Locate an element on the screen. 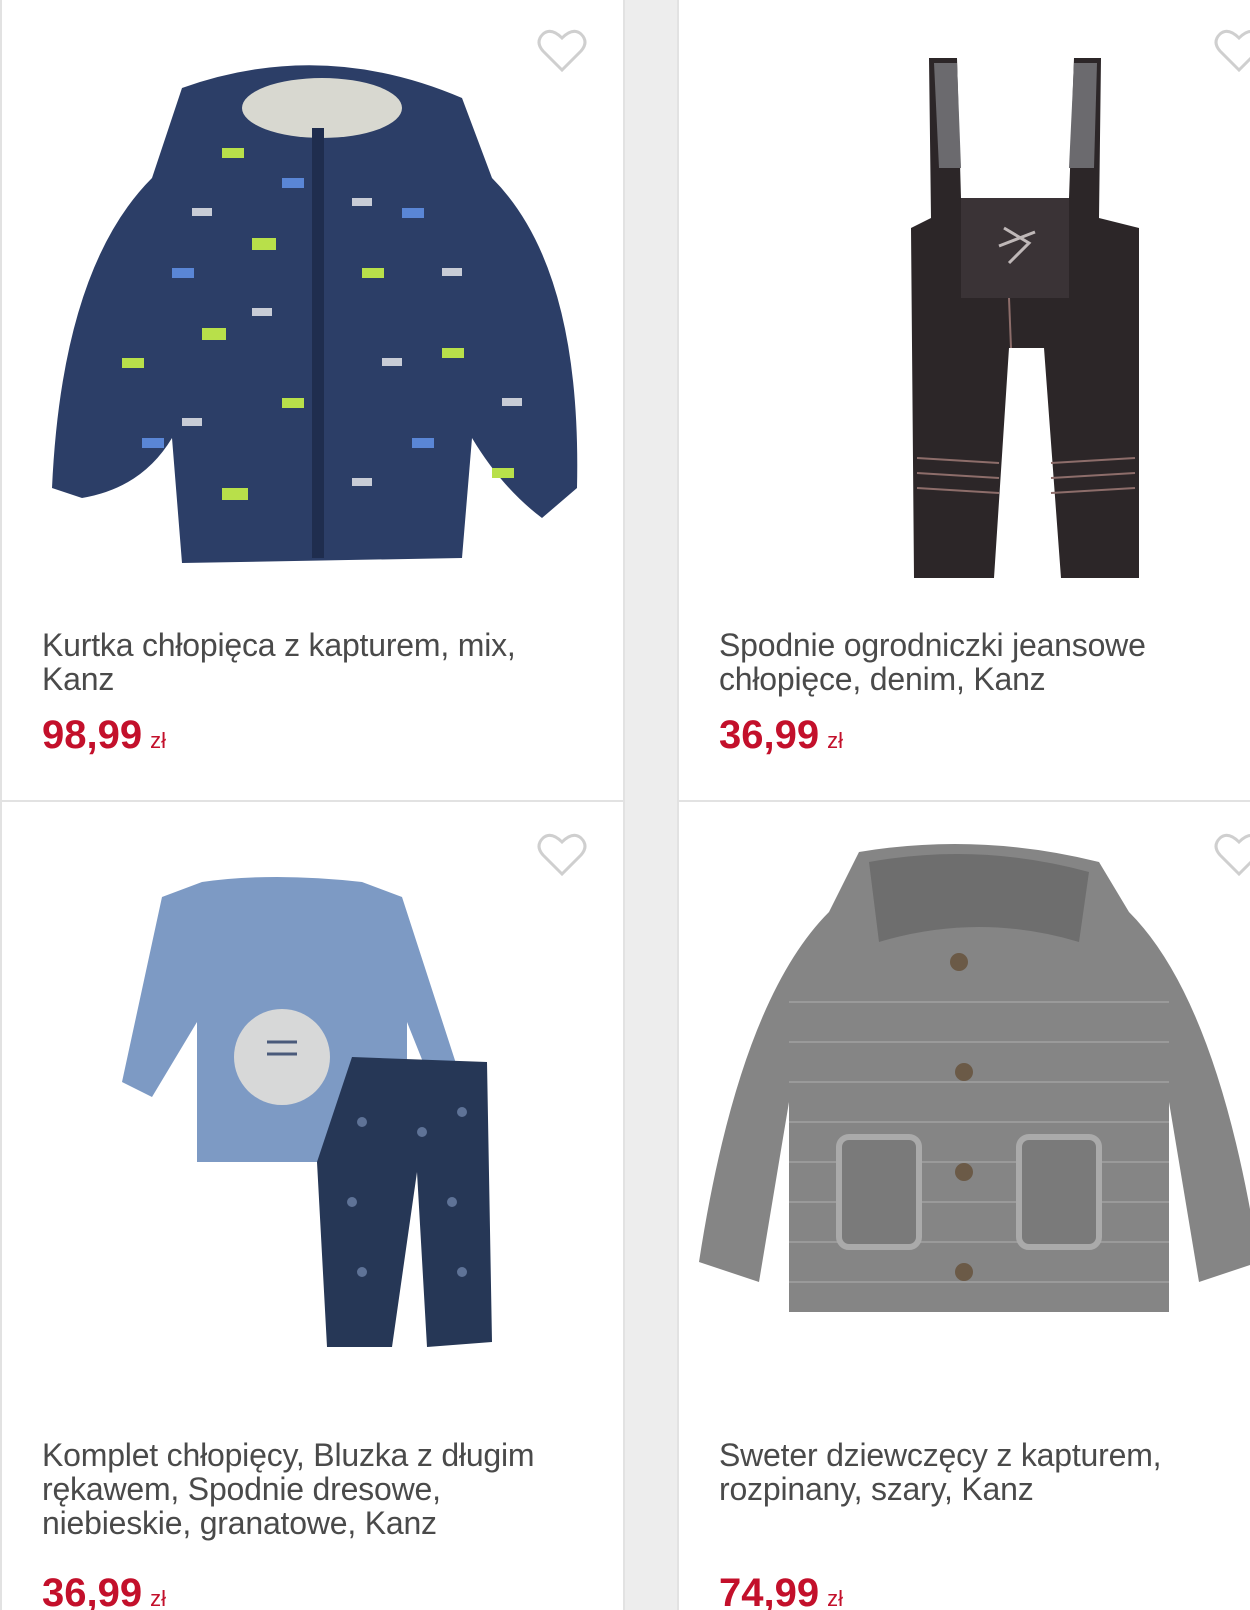 This screenshot has height=1610, width=1250. denim-overalls-image is located at coordinates (1025, 318).